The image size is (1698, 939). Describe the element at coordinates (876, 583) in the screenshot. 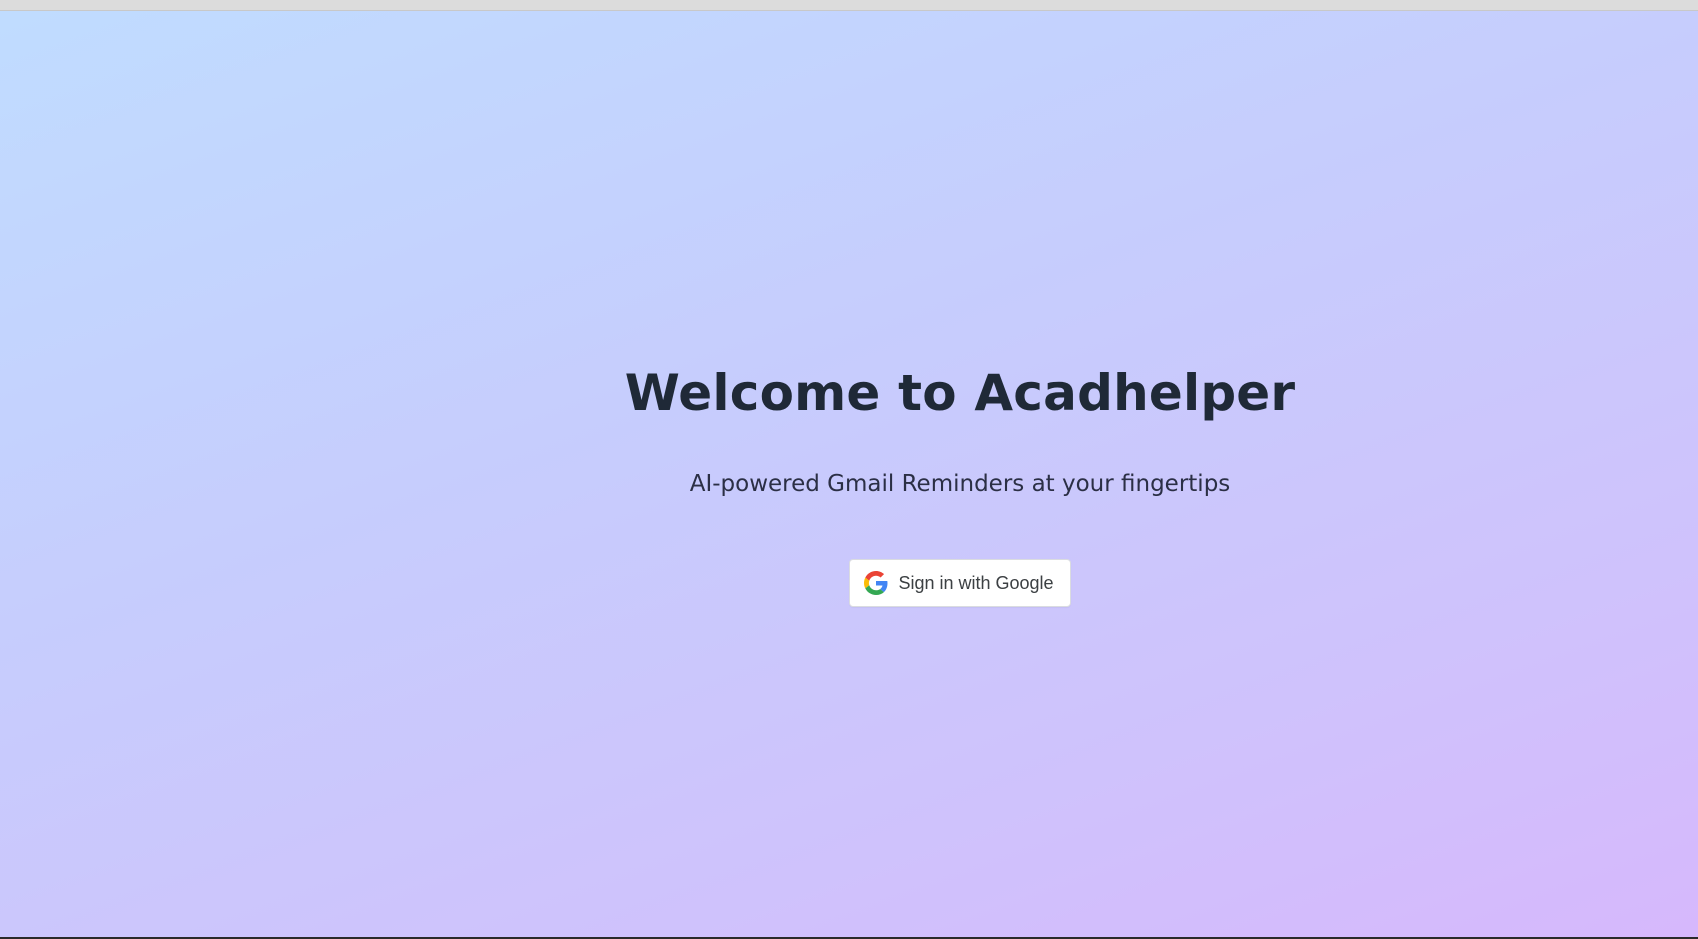

I see `google-g-icon` at that location.